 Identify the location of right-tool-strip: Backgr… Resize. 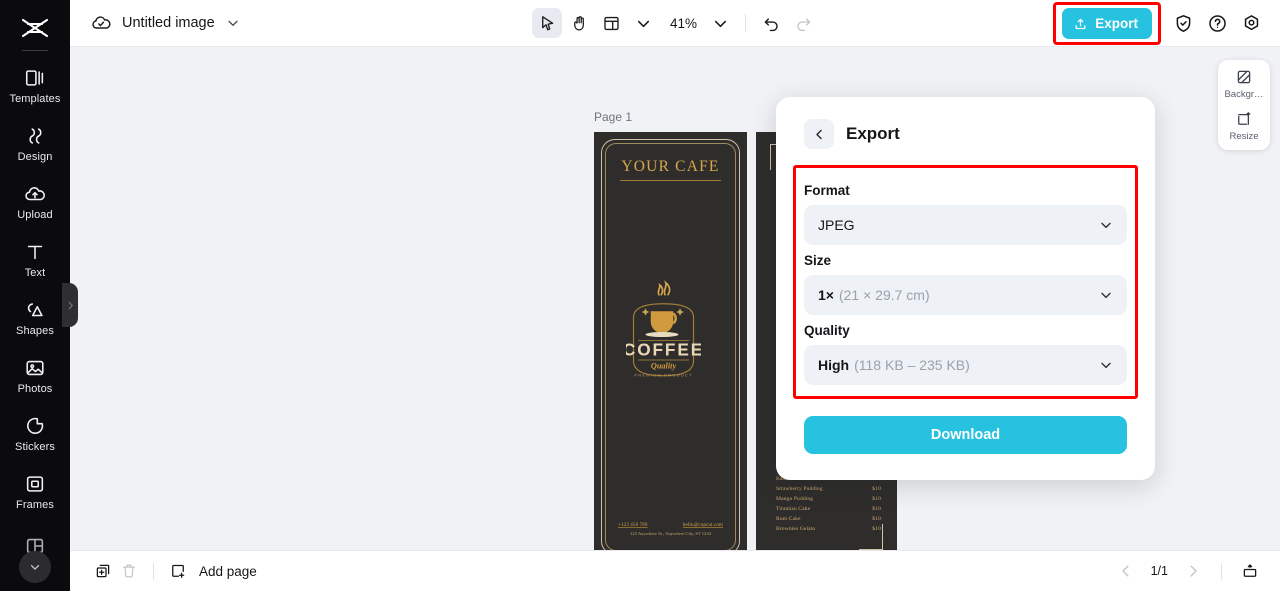
(1244, 105).